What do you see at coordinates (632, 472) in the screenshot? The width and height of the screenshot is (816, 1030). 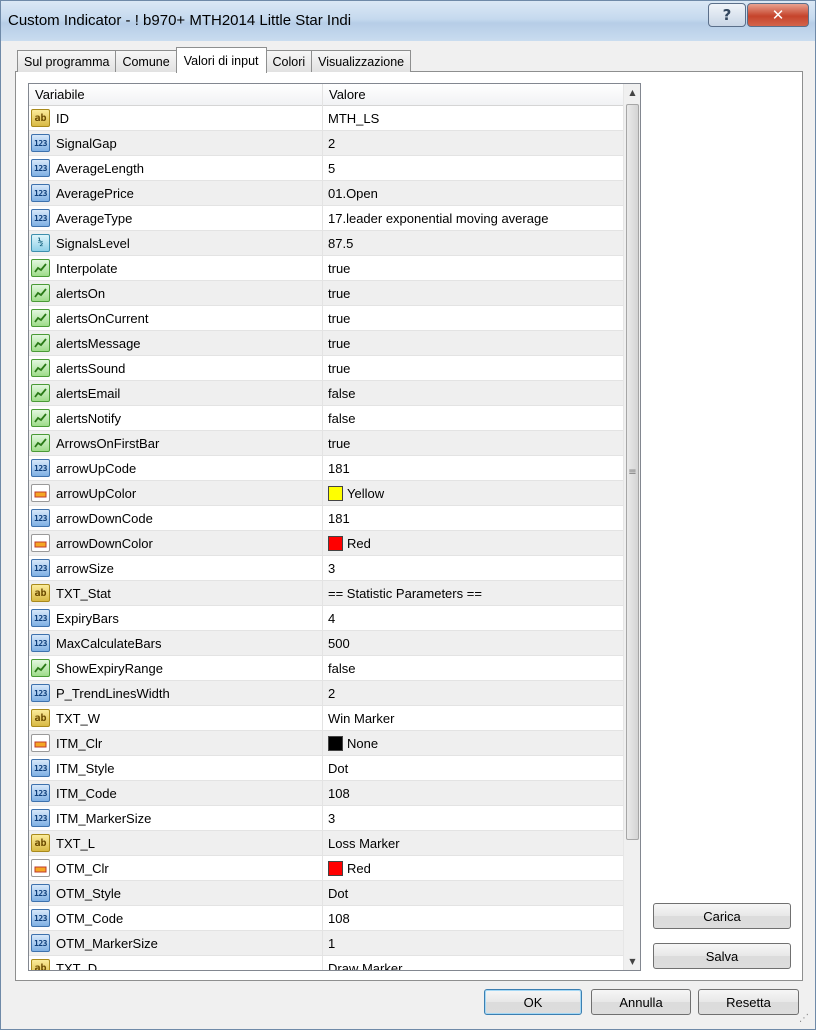 I see `scrollbar-thumb: ≡` at bounding box center [632, 472].